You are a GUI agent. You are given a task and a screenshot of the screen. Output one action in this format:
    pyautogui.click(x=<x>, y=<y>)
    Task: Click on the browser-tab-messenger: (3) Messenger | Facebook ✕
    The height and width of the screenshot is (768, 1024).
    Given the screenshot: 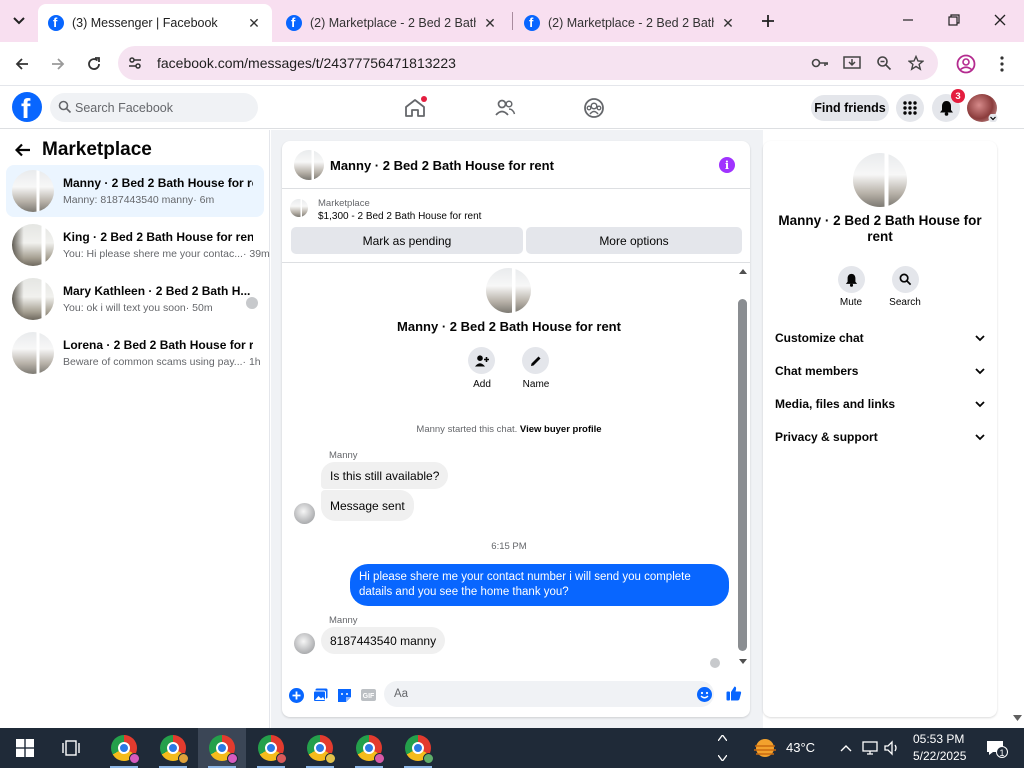 What is the action you would take?
    pyautogui.click(x=155, y=23)
    